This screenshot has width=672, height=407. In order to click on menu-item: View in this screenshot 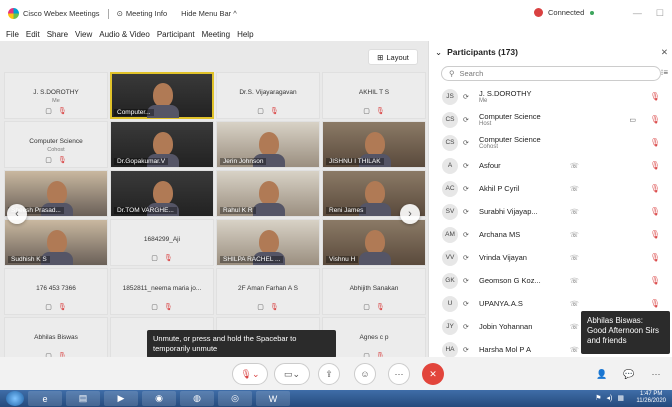, I will do `click(83, 34)`.